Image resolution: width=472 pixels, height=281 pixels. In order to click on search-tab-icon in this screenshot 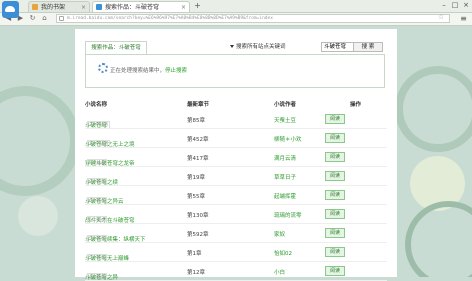, I will do `click(99, 7)`.